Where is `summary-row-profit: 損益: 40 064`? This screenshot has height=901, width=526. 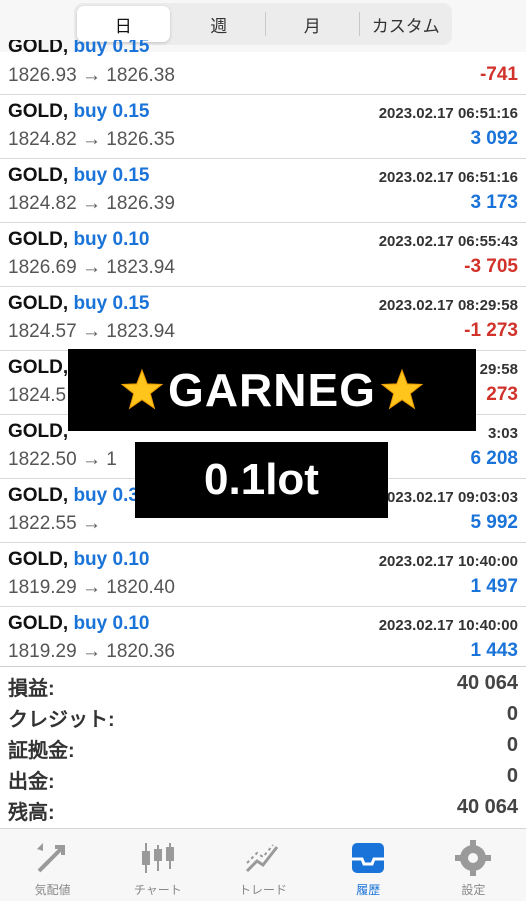 summary-row-profit: 損益: 40 064 is located at coordinates (263, 683).